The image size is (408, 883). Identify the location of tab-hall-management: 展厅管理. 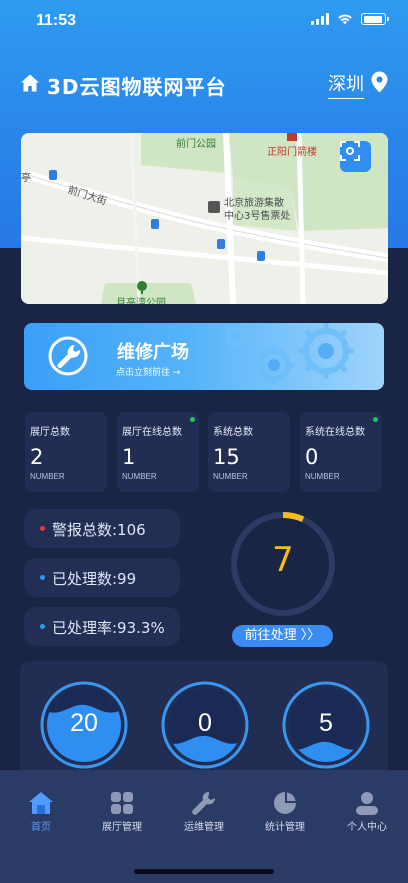
(122, 811).